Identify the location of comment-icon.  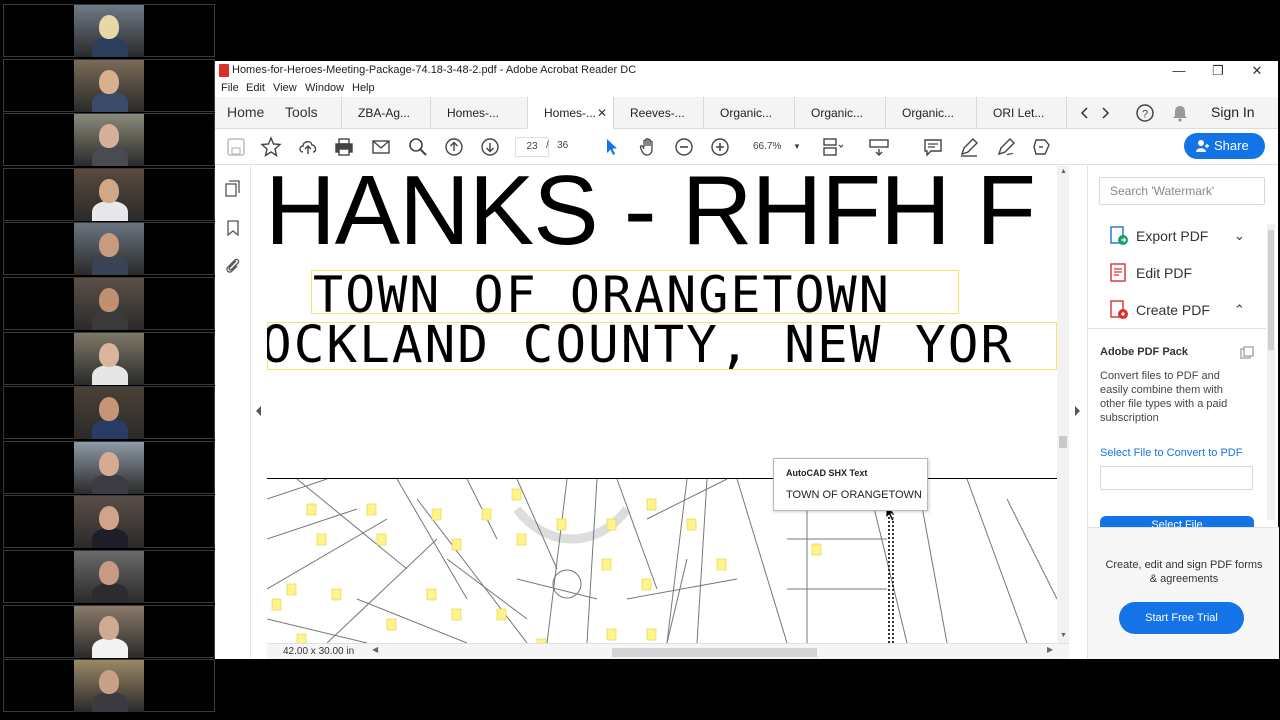
(933, 147).